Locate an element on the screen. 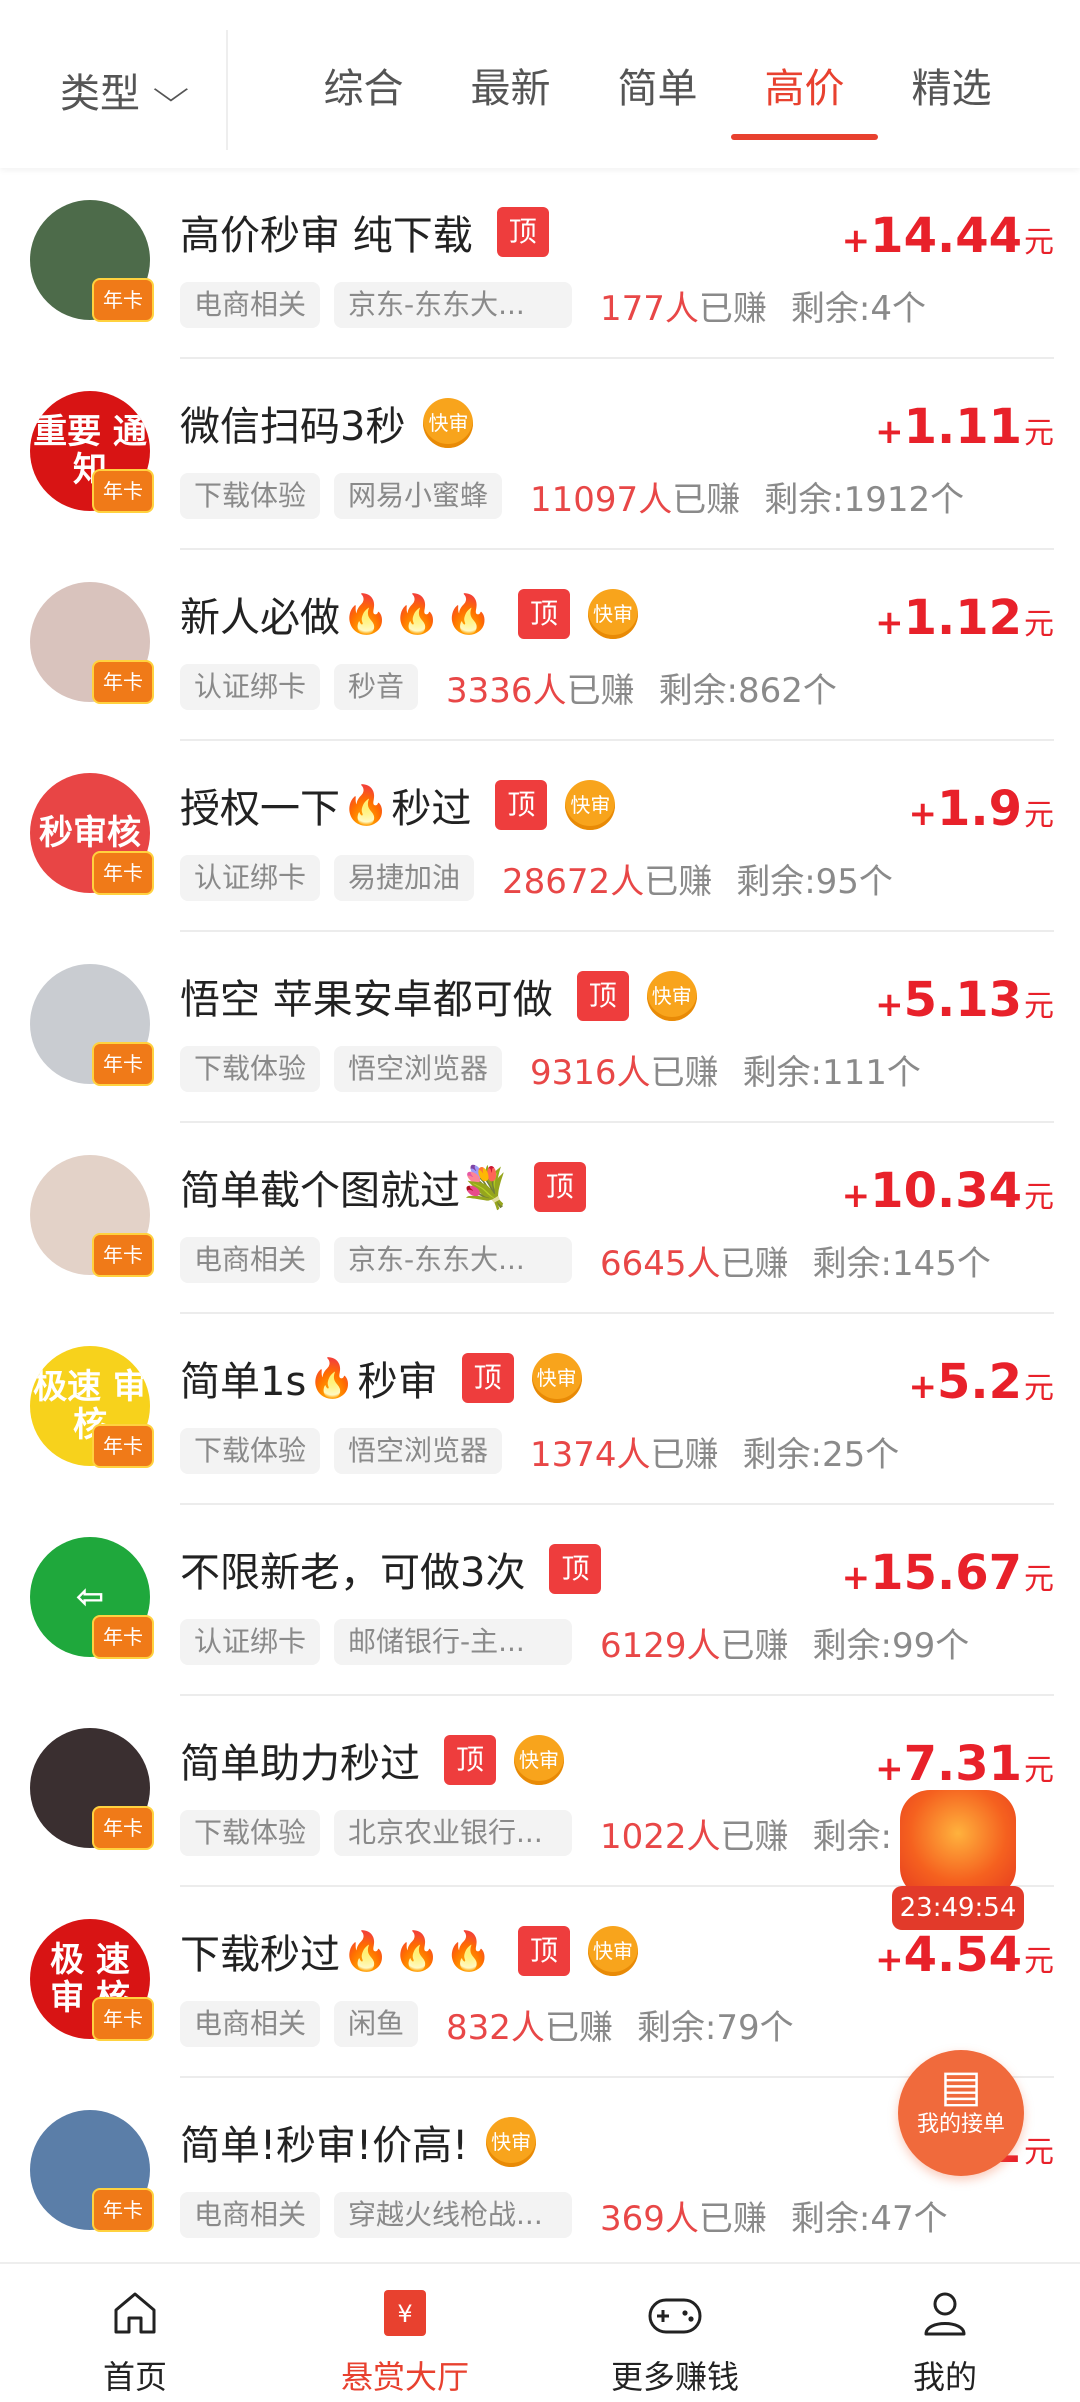 This screenshot has width=1080, height=2402. earned-count: 1374人已赚 is located at coordinates (624, 1454).